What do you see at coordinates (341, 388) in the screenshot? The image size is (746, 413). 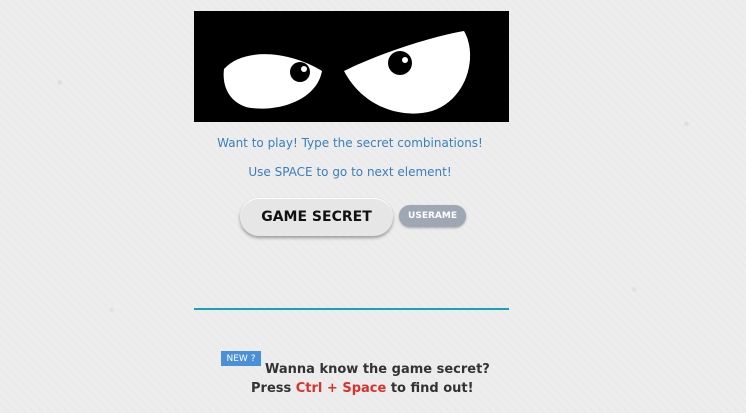 I see `shortcut-text: Ctrl + Space` at bounding box center [341, 388].